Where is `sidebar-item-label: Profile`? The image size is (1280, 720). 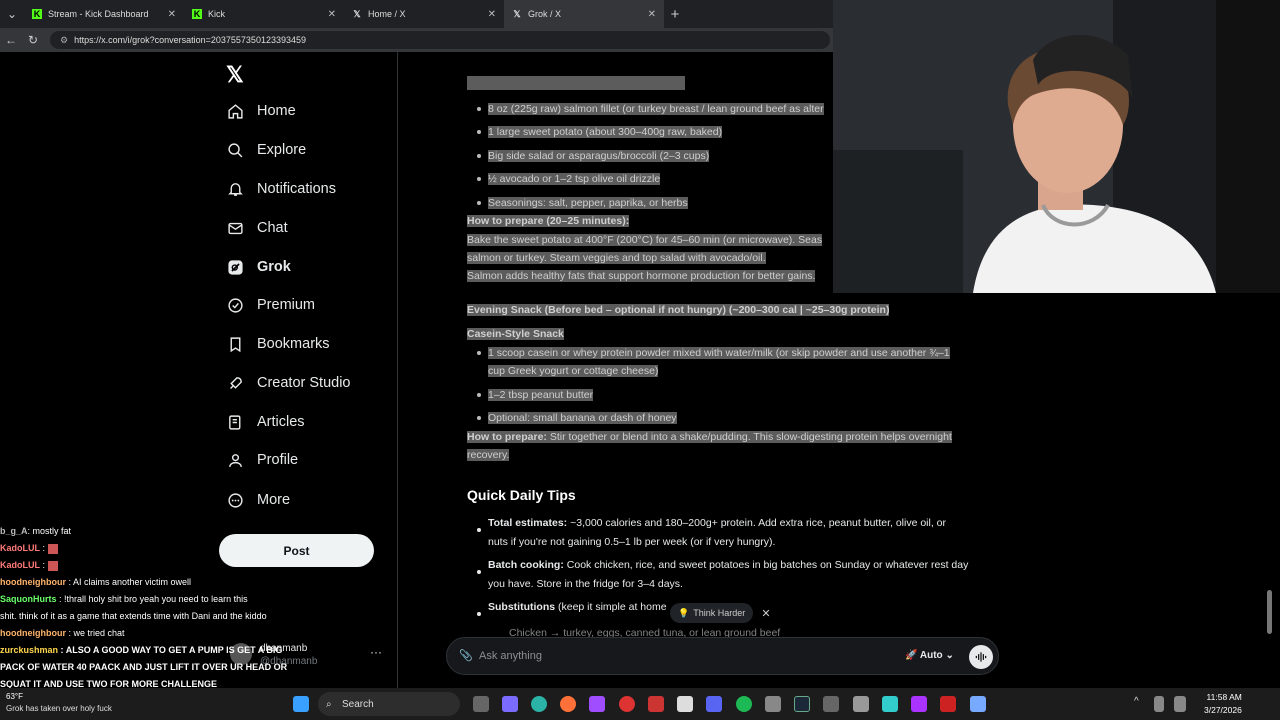 sidebar-item-label: Profile is located at coordinates (278, 460).